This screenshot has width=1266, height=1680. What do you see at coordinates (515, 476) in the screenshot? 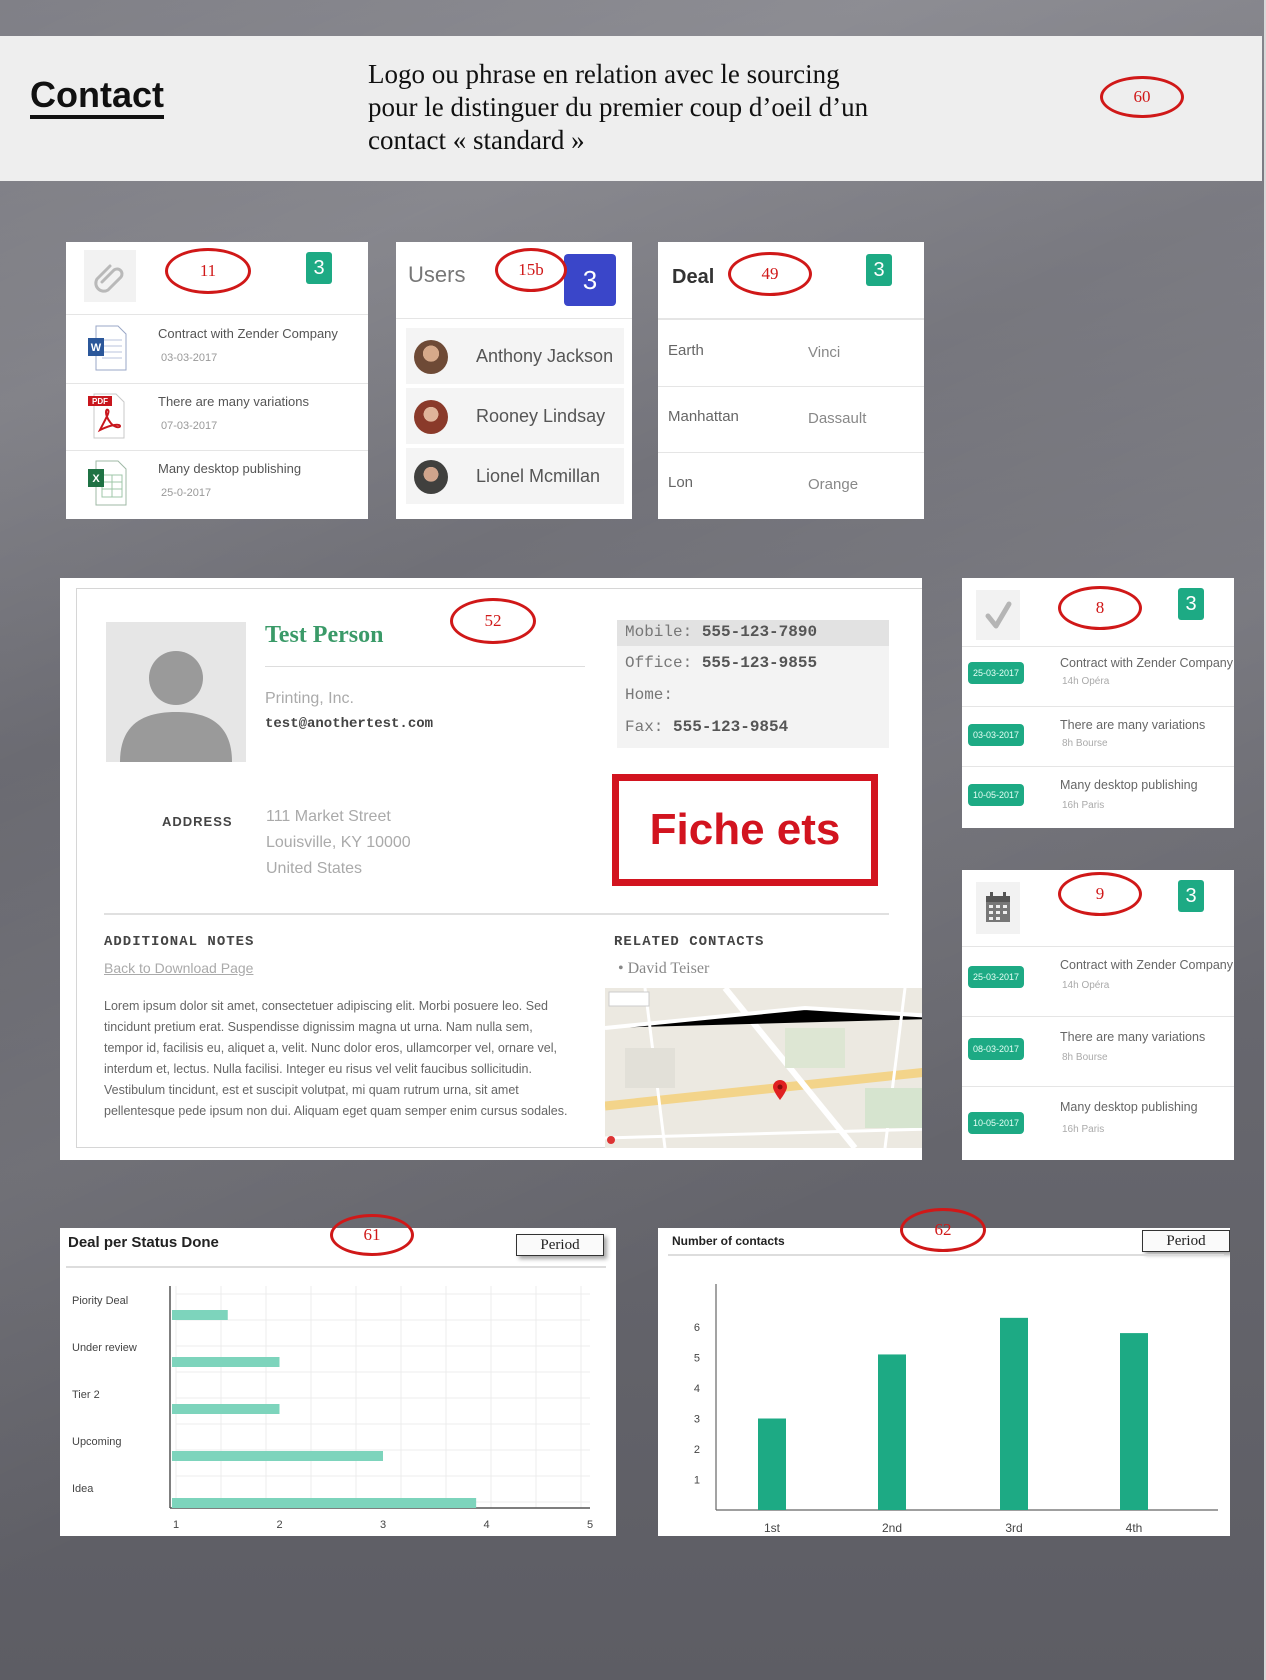
I see `user-row: Lionel Mcmillan` at bounding box center [515, 476].